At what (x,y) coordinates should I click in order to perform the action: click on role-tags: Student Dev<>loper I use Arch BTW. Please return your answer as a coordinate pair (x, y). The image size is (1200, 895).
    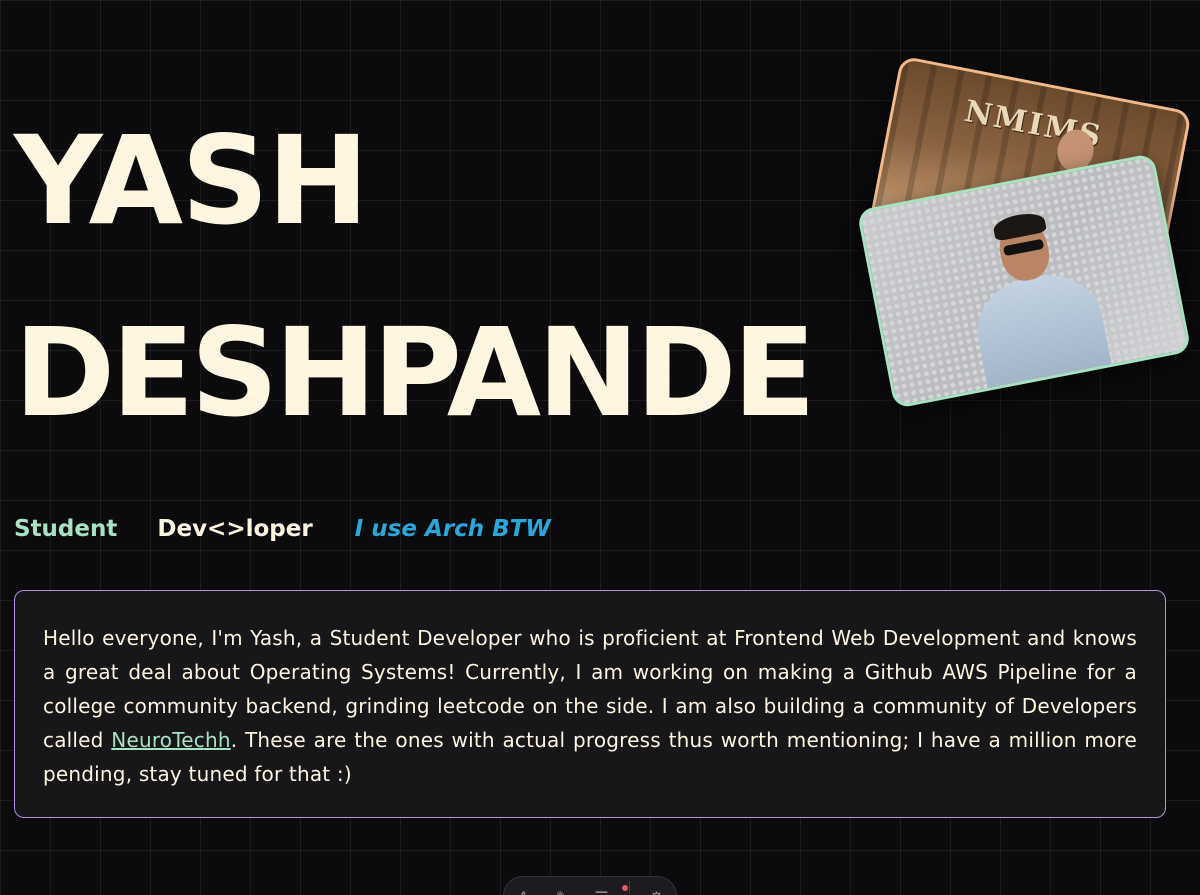
    Looking at the image, I should click on (282, 529).